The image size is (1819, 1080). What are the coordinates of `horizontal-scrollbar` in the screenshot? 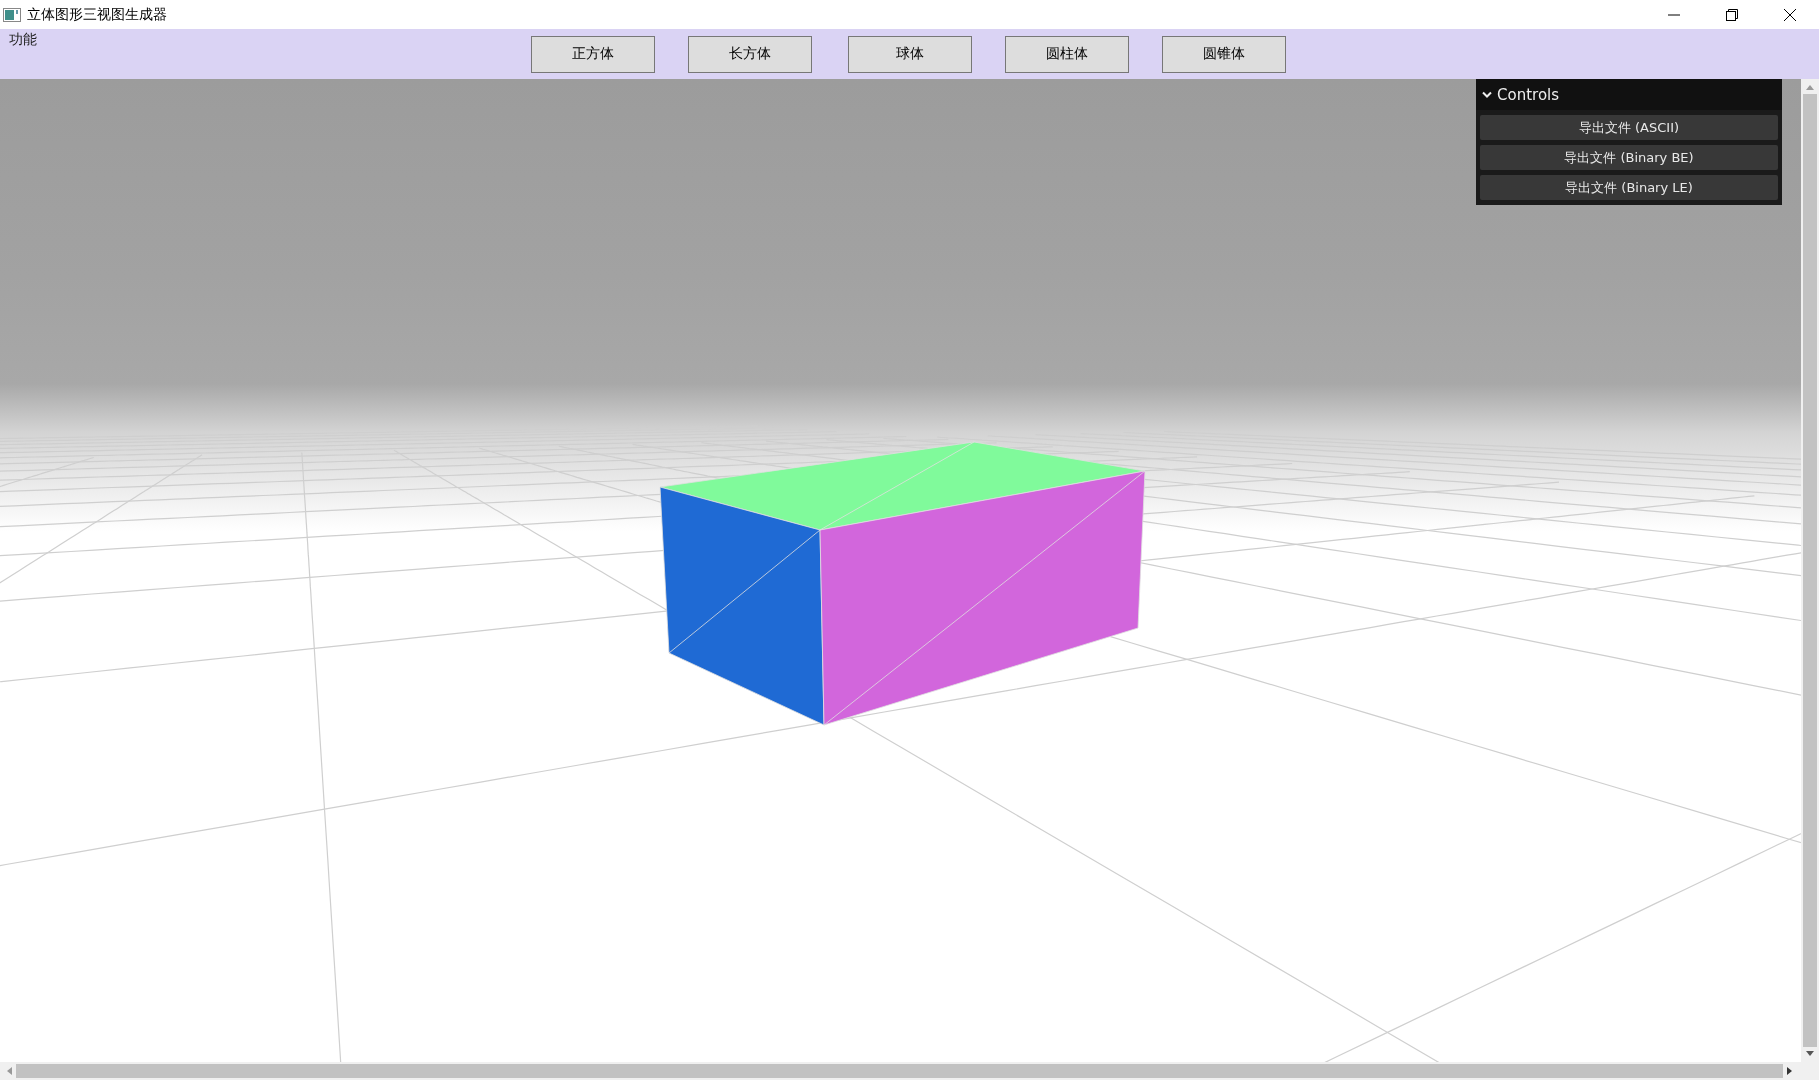 It's located at (909, 1071).